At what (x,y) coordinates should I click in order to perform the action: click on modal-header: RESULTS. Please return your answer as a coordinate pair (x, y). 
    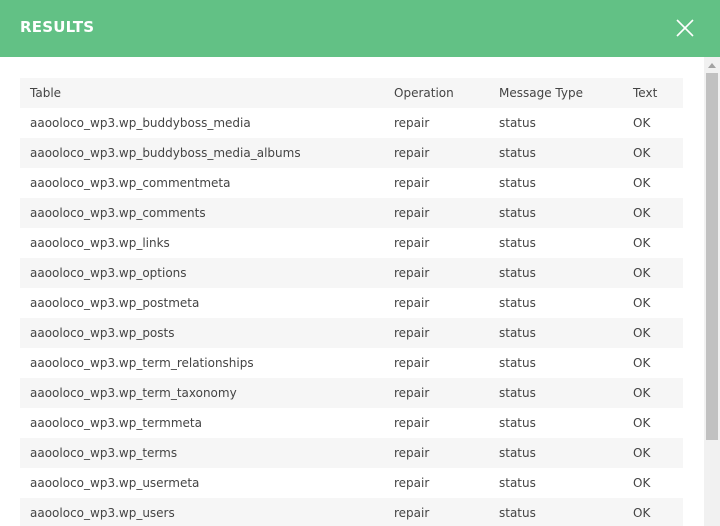
    Looking at the image, I should click on (360, 28).